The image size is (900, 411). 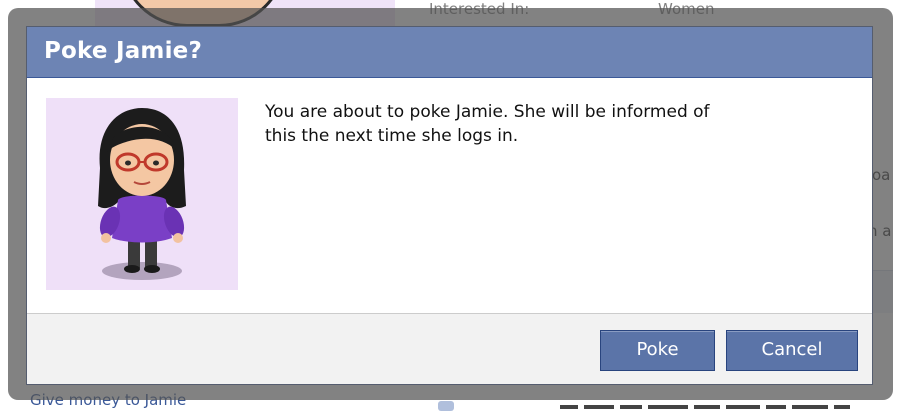 What do you see at coordinates (142, 194) in the screenshot?
I see `mii-avatar-icon` at bounding box center [142, 194].